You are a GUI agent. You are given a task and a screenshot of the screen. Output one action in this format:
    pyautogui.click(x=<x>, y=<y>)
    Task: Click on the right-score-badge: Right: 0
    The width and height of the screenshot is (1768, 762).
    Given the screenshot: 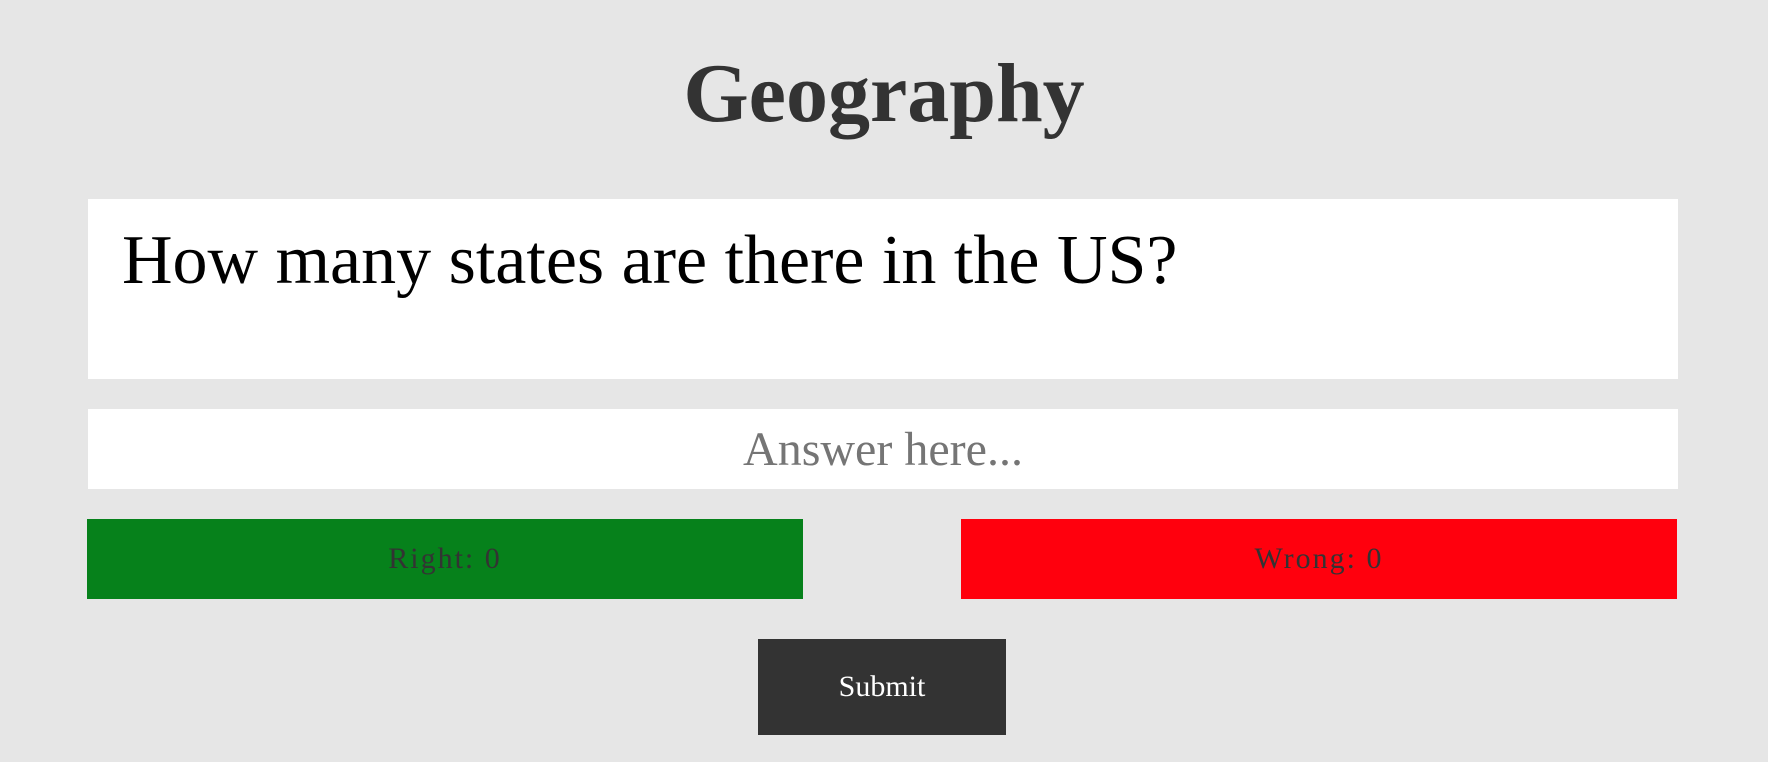 What is the action you would take?
    pyautogui.click(x=445, y=559)
    